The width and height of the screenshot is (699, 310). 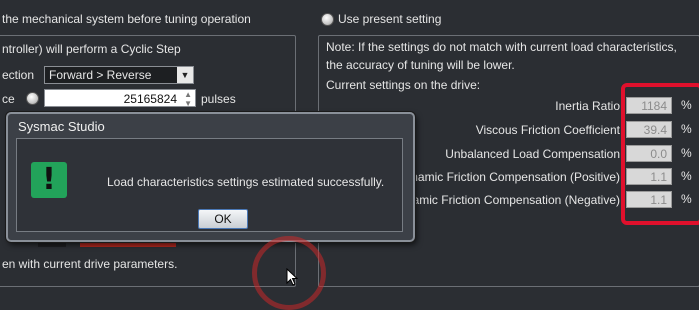 What do you see at coordinates (185, 75) in the screenshot?
I see `chevron-down-icon: ▼` at bounding box center [185, 75].